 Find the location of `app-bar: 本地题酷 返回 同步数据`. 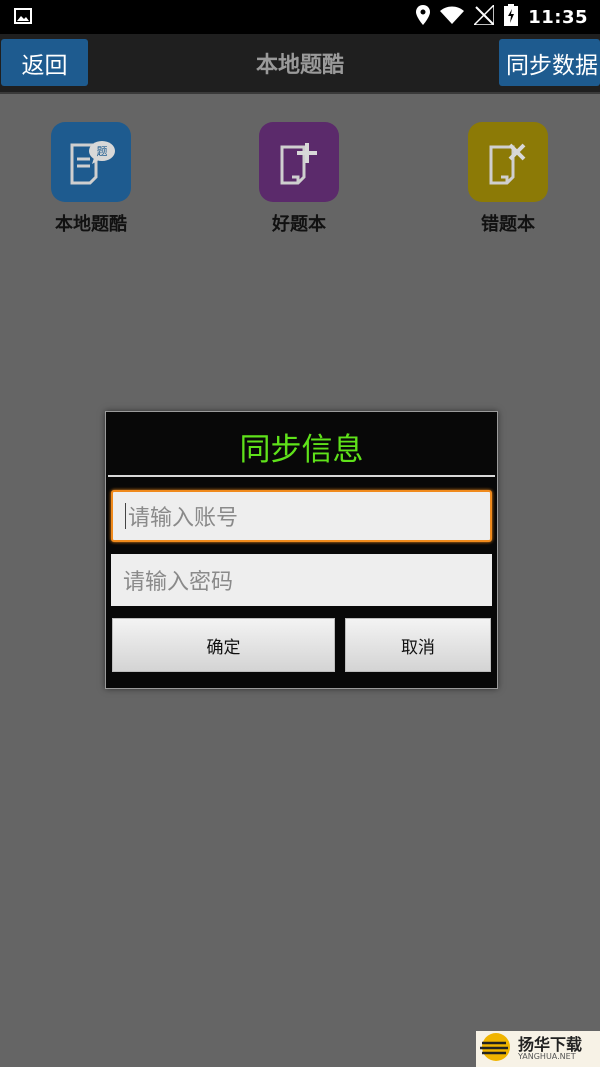

app-bar: 本地题酷 返回 同步数据 is located at coordinates (300, 64).